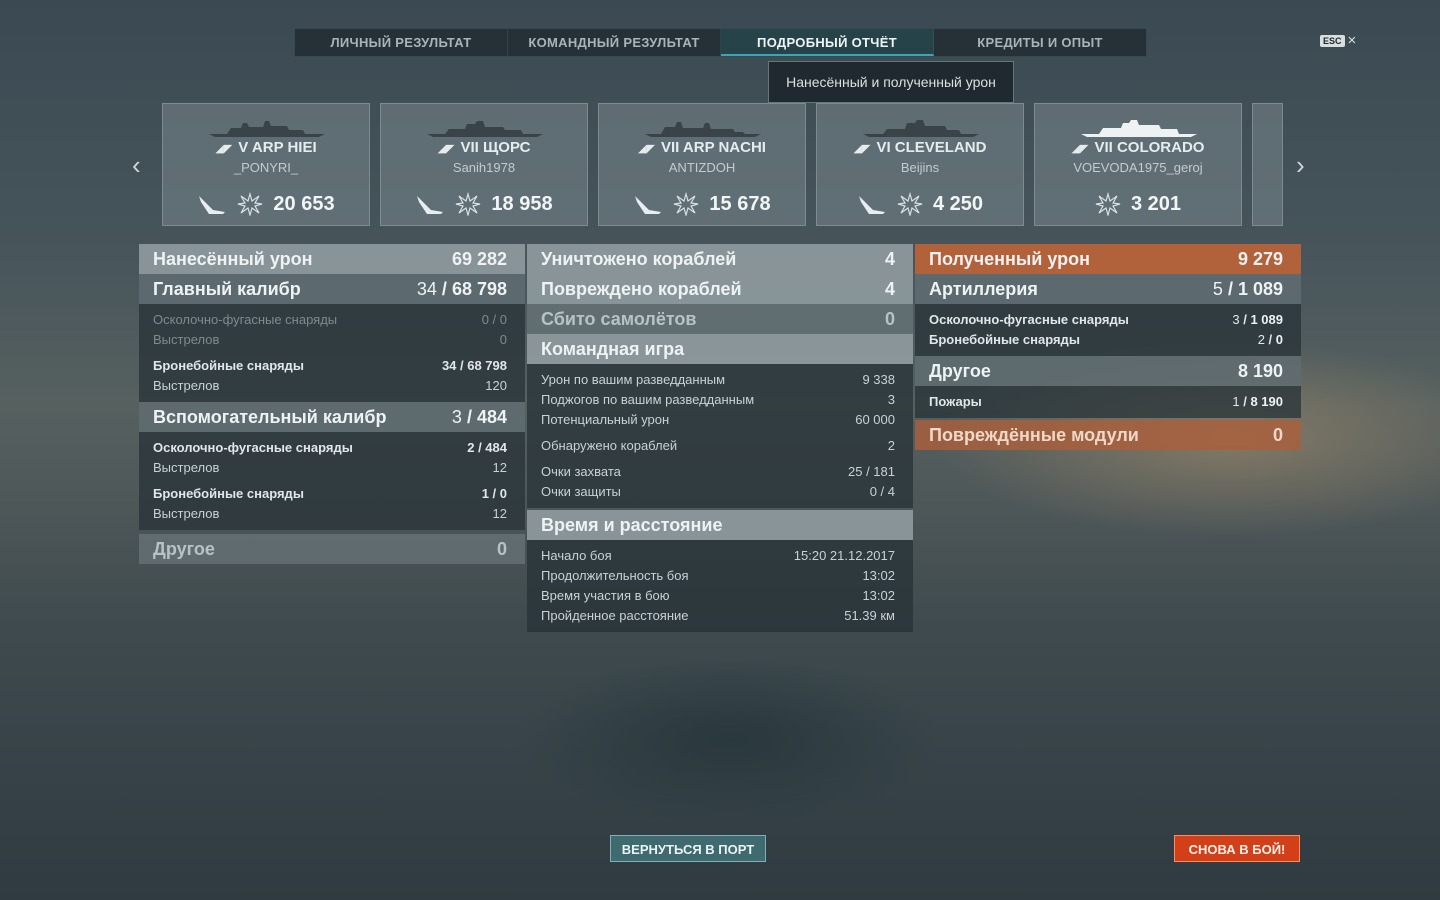 This screenshot has width=1440, height=900. What do you see at coordinates (720, 525) in the screenshot?
I see `time-distance-header: Время и расстояние` at bounding box center [720, 525].